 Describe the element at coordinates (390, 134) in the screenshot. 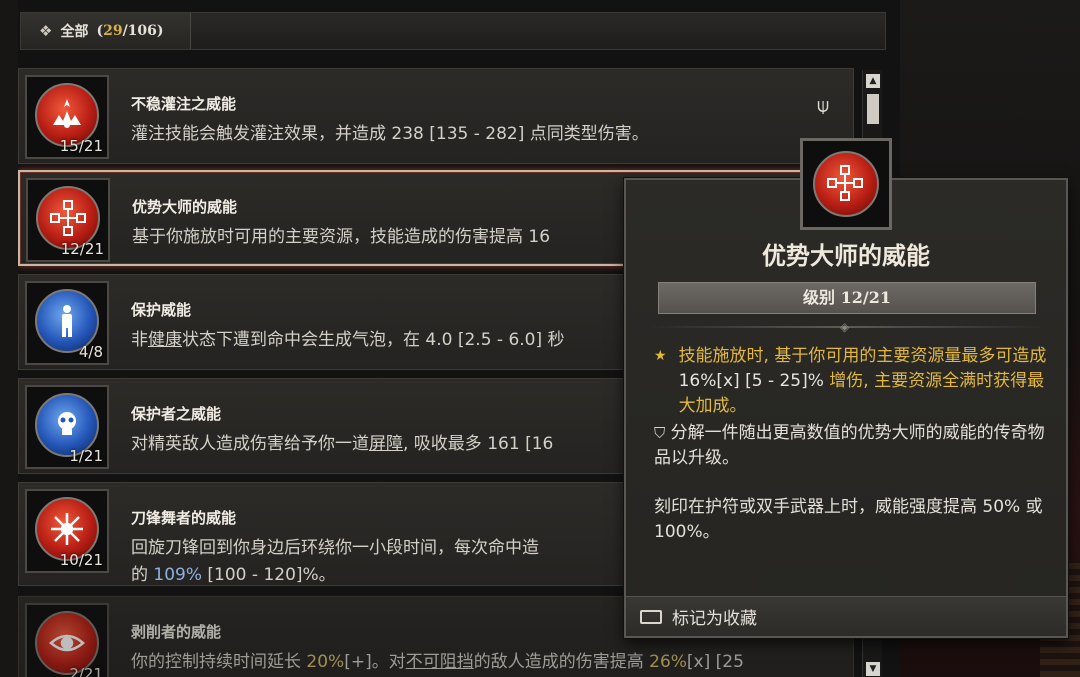

I see `aspect-description: 灌注技能会触发灌注效果，并造成 238 [135 - 282] 点同类型伤害。` at that location.